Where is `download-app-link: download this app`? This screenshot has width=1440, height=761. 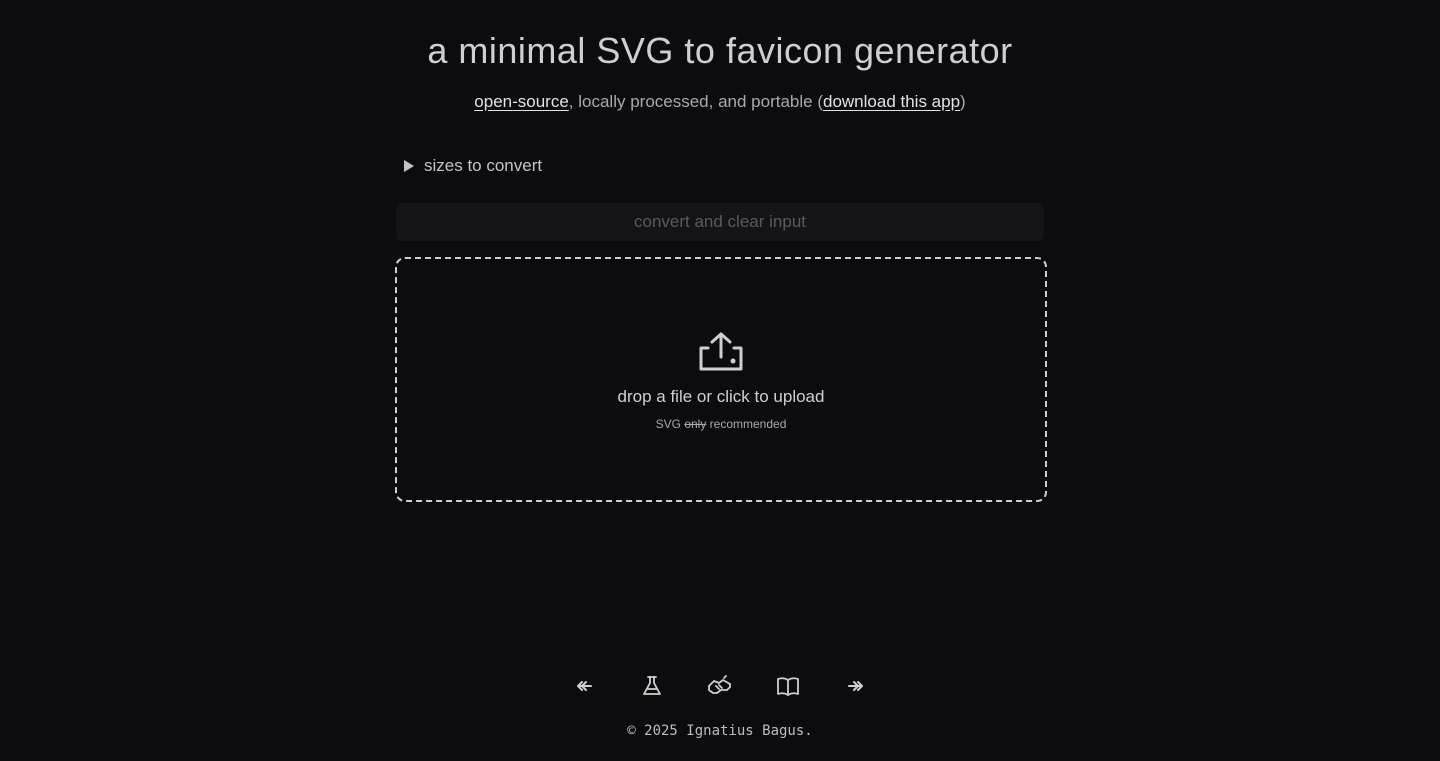
download-app-link: download this app is located at coordinates (891, 101).